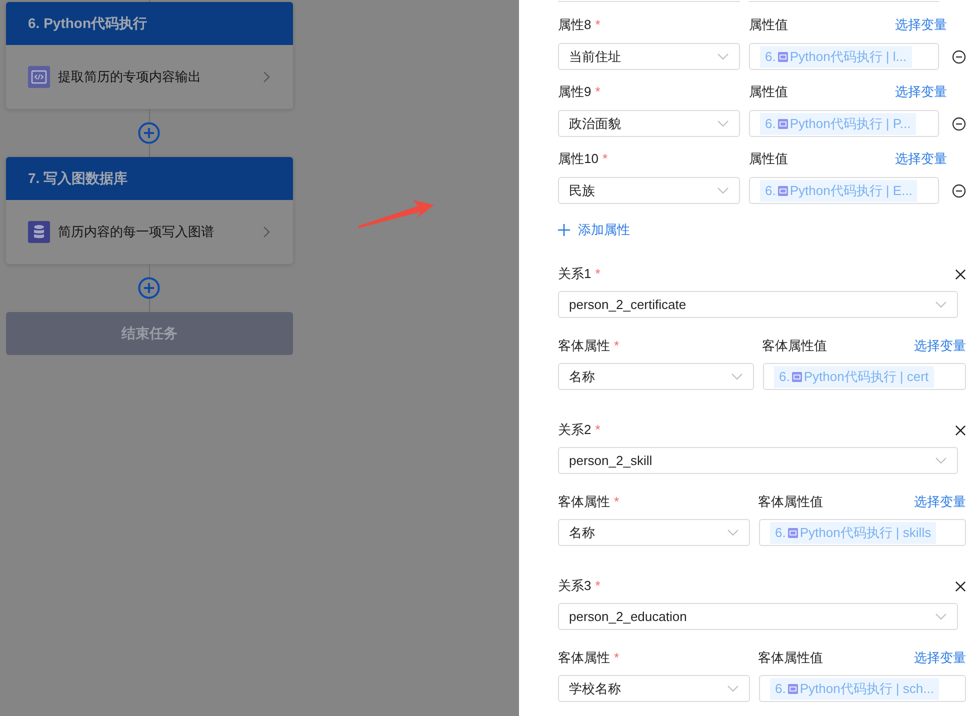  Describe the element at coordinates (149, 333) in the screenshot. I see `end-task-button: 结束任务` at that location.